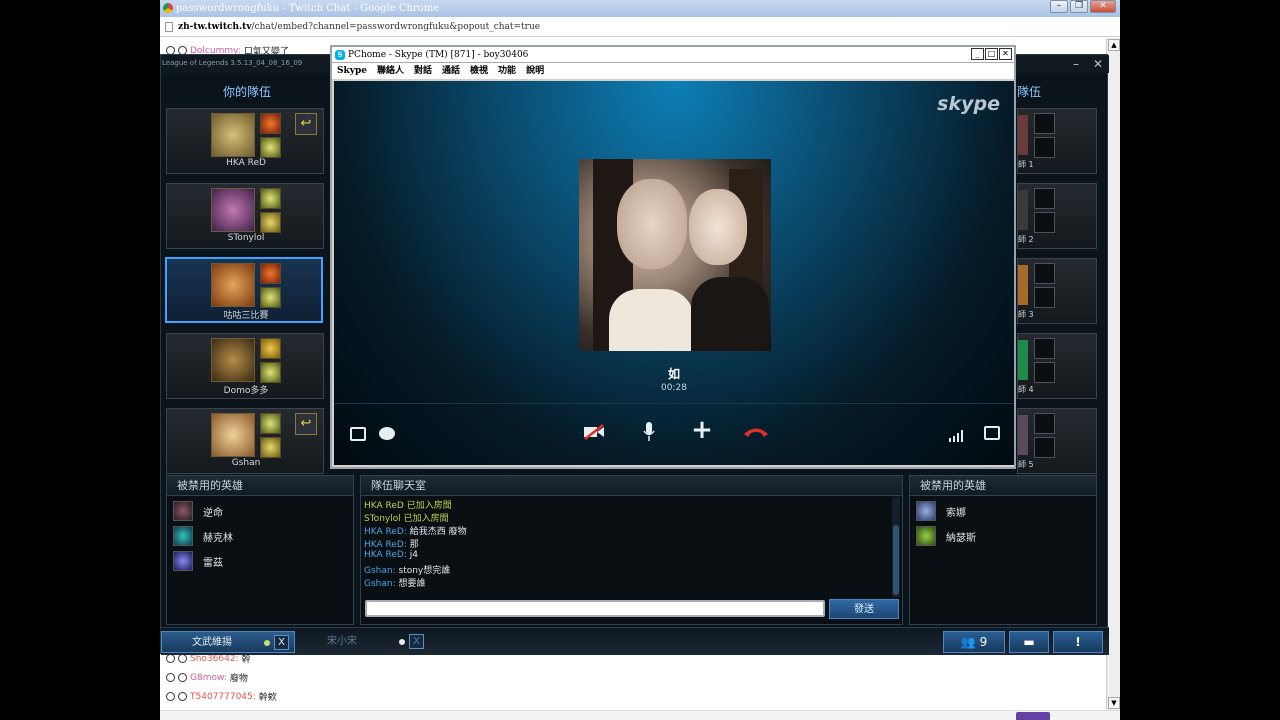 Image resolution: width=1280 pixels, height=720 pixels. I want to click on microphone-icon, so click(649, 432).